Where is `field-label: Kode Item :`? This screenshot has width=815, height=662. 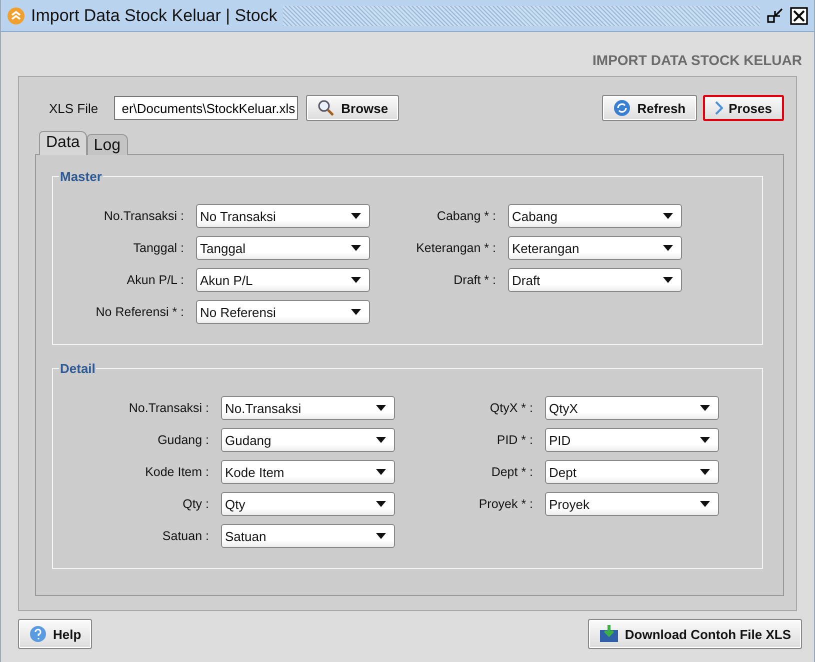
field-label: Kode Item : is located at coordinates (176, 472).